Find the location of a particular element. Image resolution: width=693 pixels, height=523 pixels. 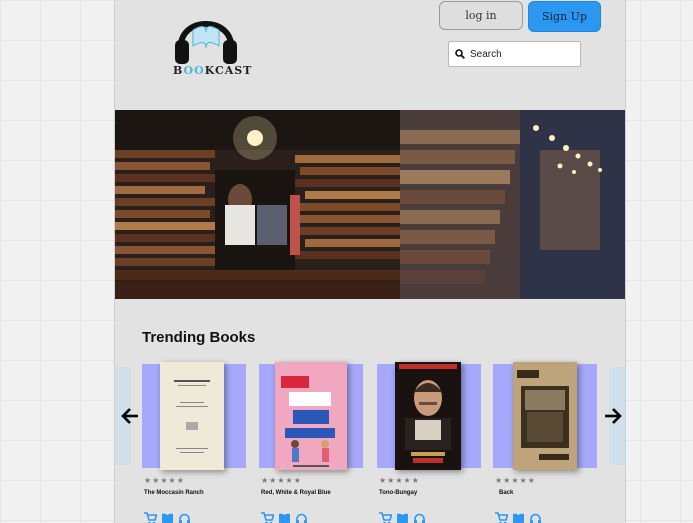

logo-text-oo: OO is located at coordinates (194, 70).